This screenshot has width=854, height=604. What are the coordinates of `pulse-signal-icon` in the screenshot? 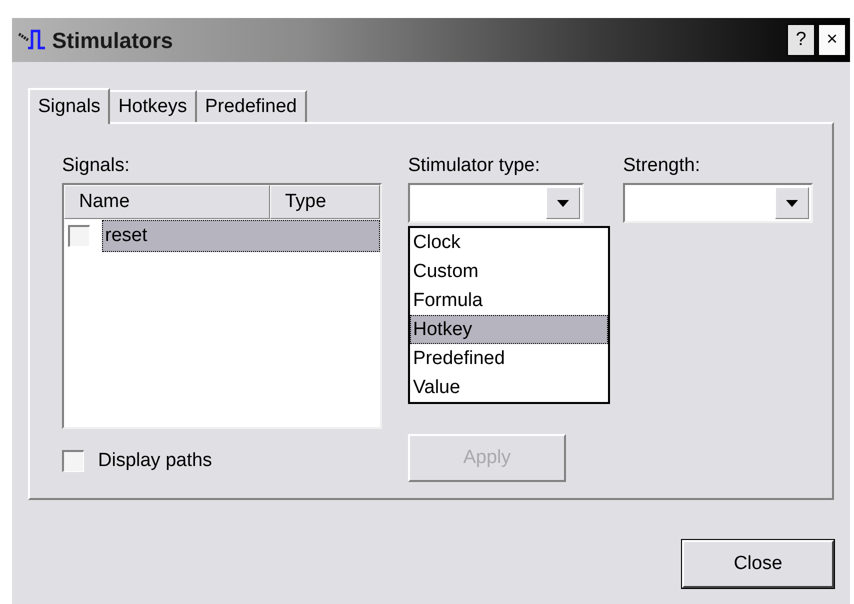 It's located at (33, 40).